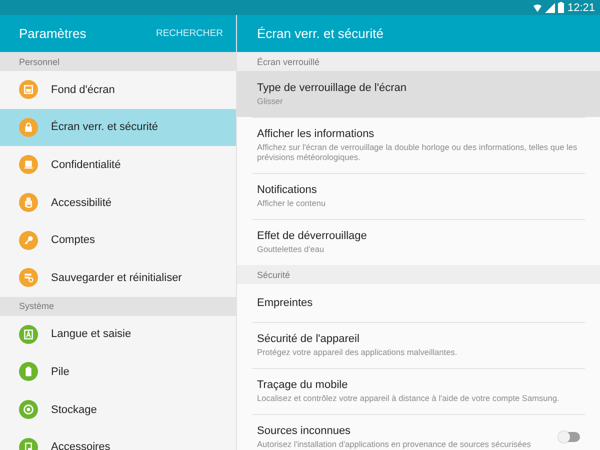 Image resolution: width=600 pixels, height=450 pixels. What do you see at coordinates (118, 306) in the screenshot?
I see `section-header: Système` at bounding box center [118, 306].